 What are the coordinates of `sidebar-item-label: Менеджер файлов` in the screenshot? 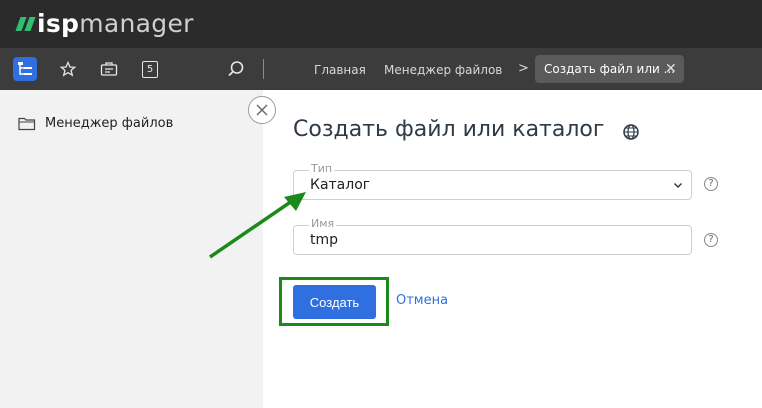 It's located at (109, 123).